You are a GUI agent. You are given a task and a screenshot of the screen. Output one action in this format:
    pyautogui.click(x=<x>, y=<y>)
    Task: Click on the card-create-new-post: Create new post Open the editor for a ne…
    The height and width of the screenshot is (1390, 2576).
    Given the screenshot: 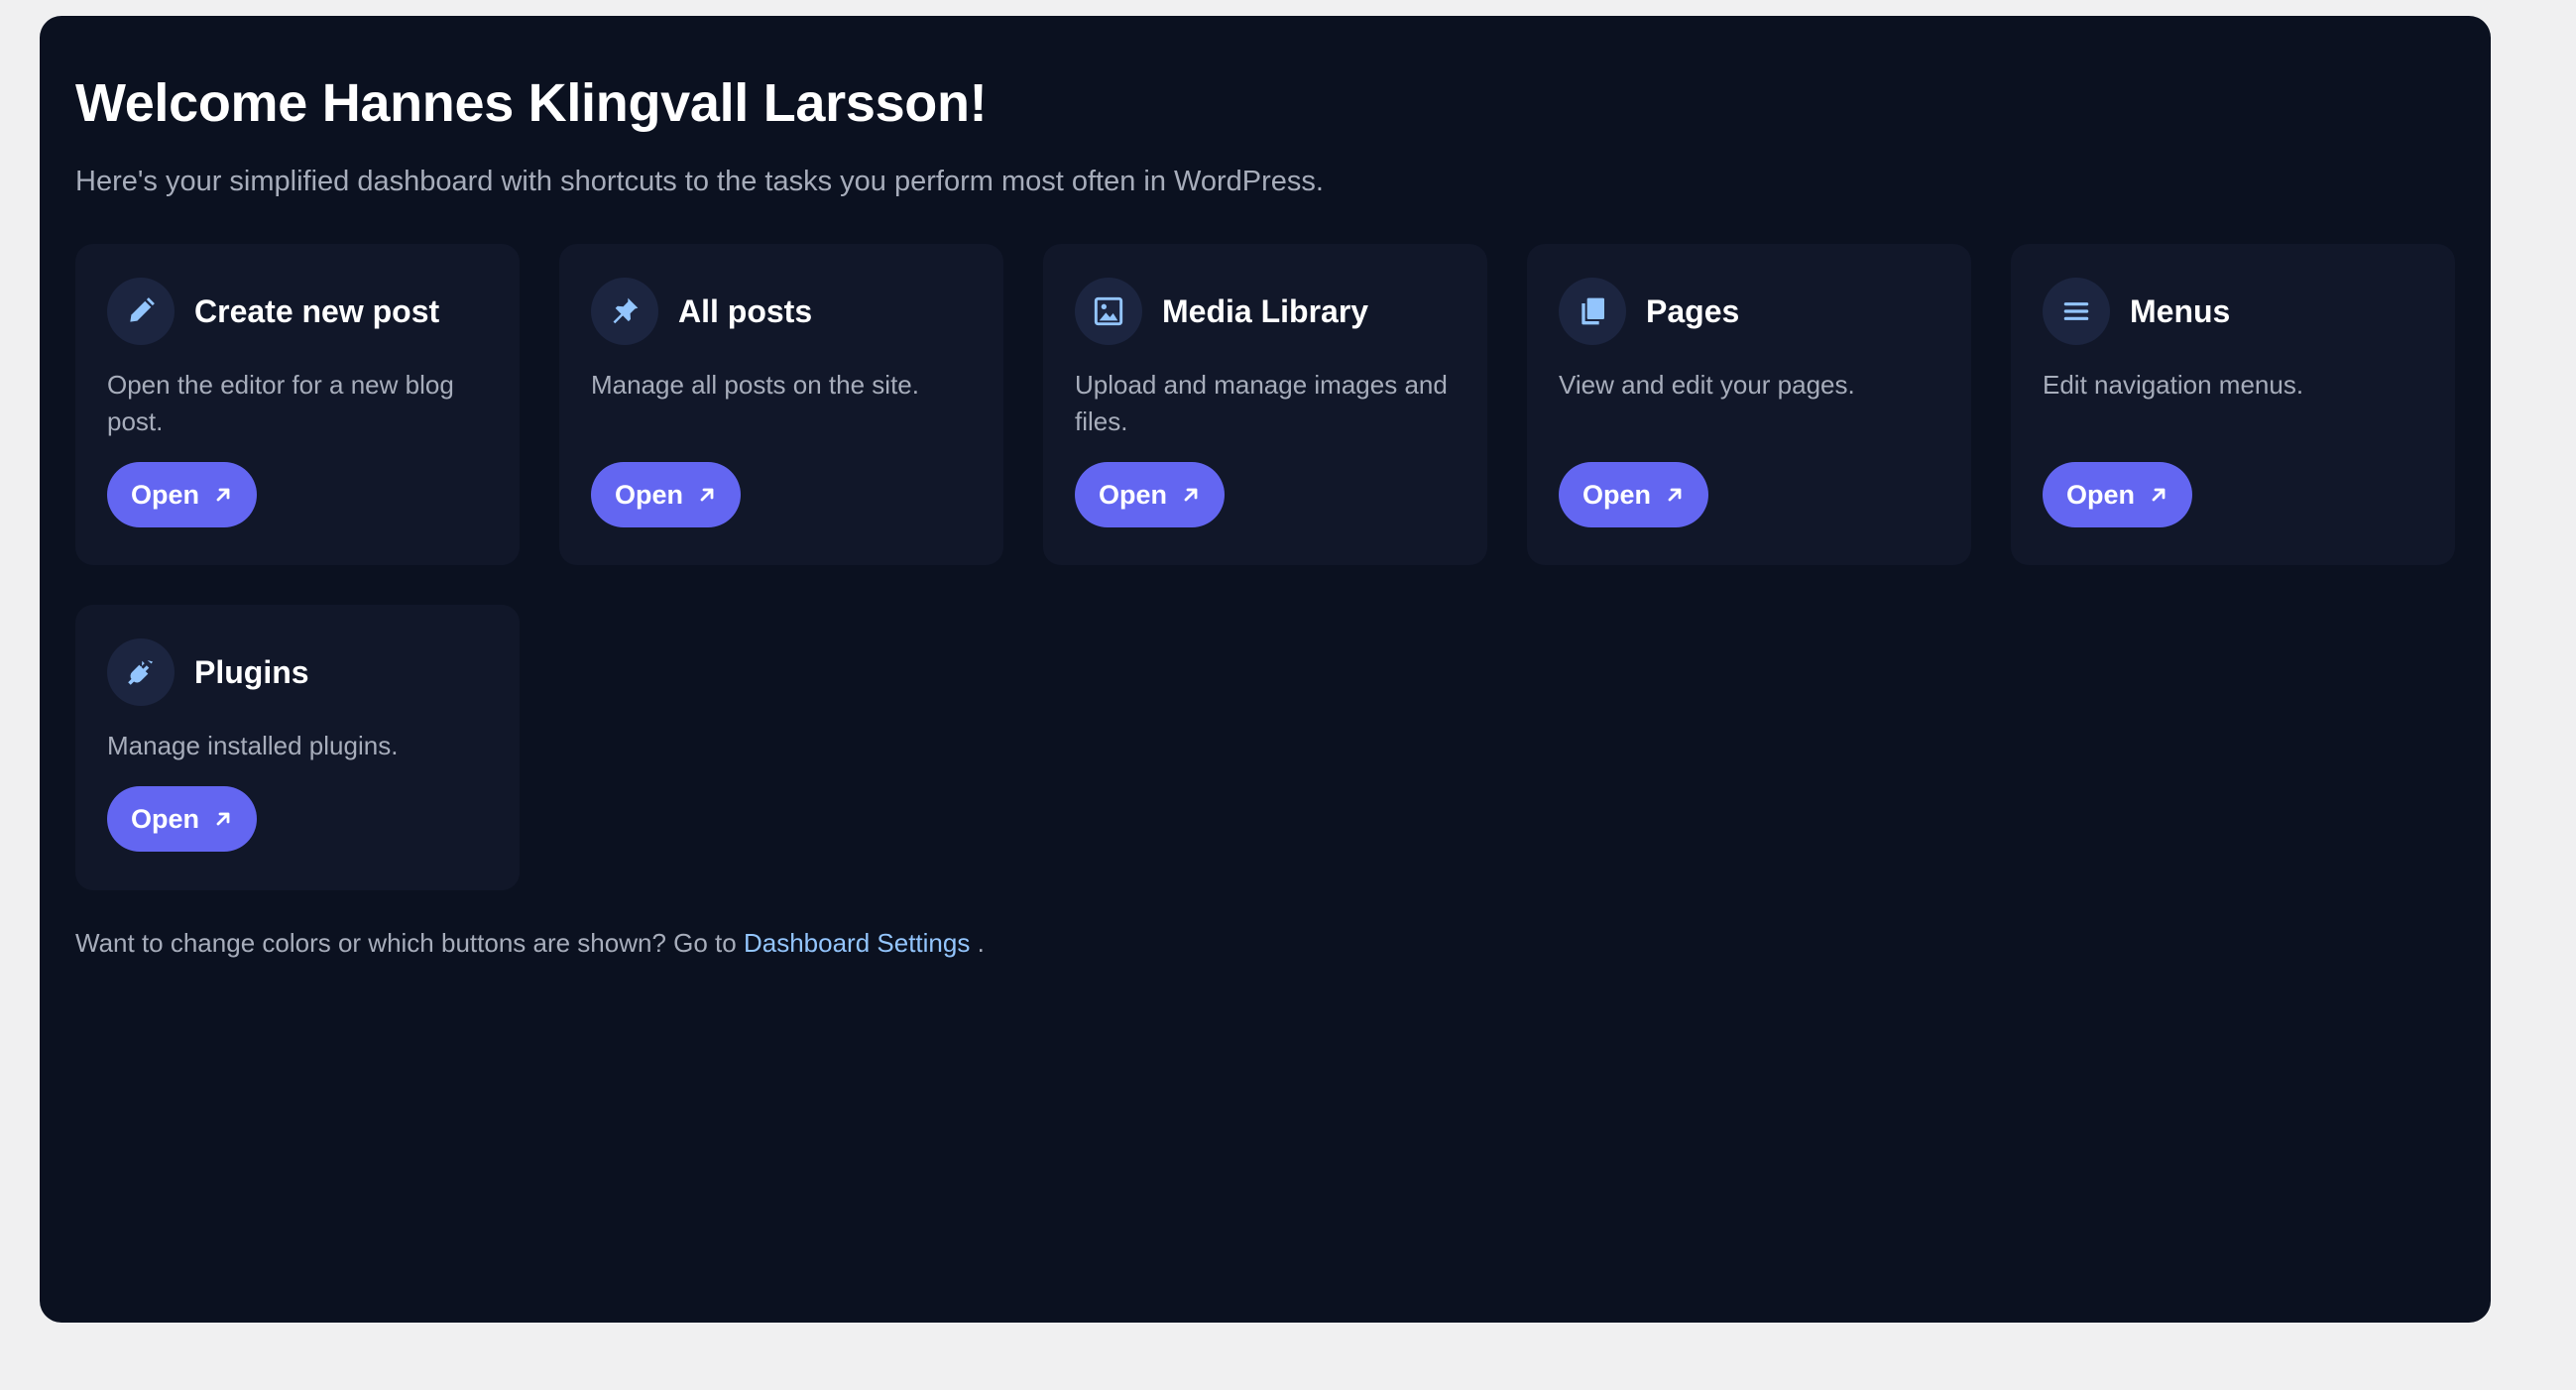 What is the action you would take?
    pyautogui.click(x=297, y=405)
    